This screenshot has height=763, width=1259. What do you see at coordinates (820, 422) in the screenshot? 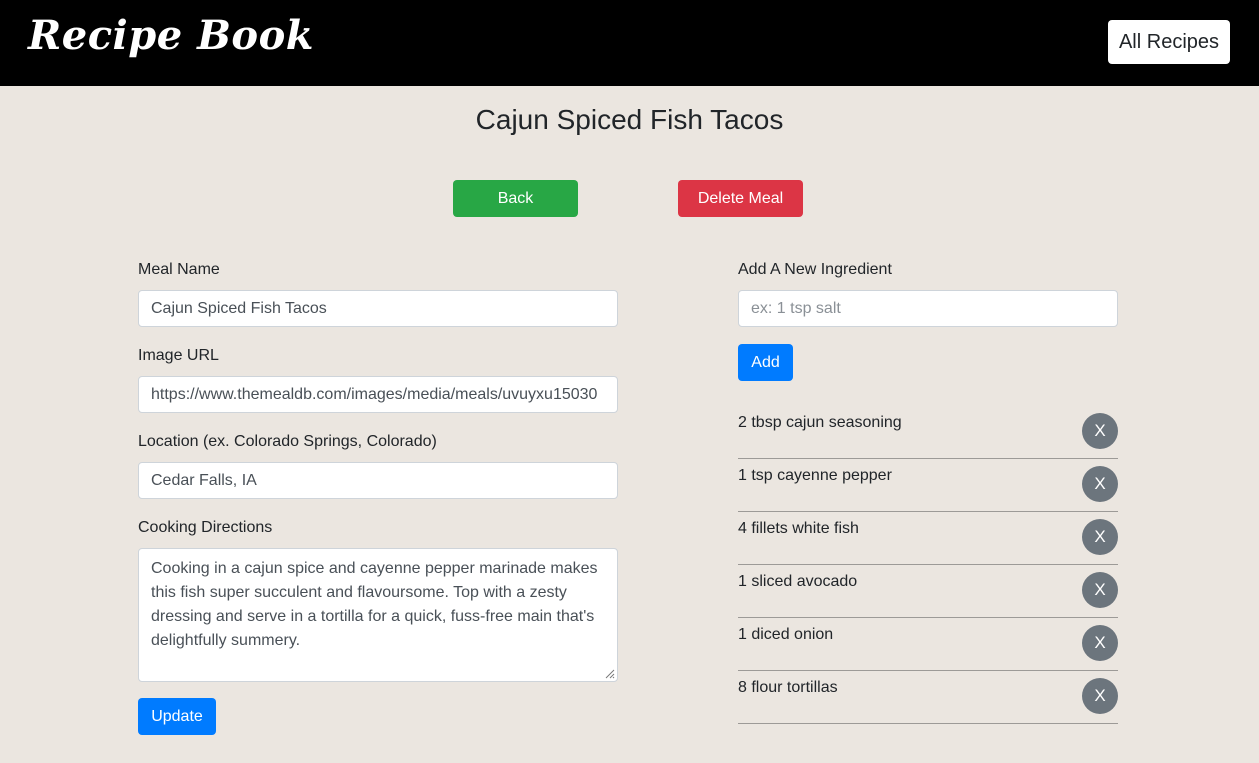
I see `ingredient-name: 2 tbsp cajun seasoning` at bounding box center [820, 422].